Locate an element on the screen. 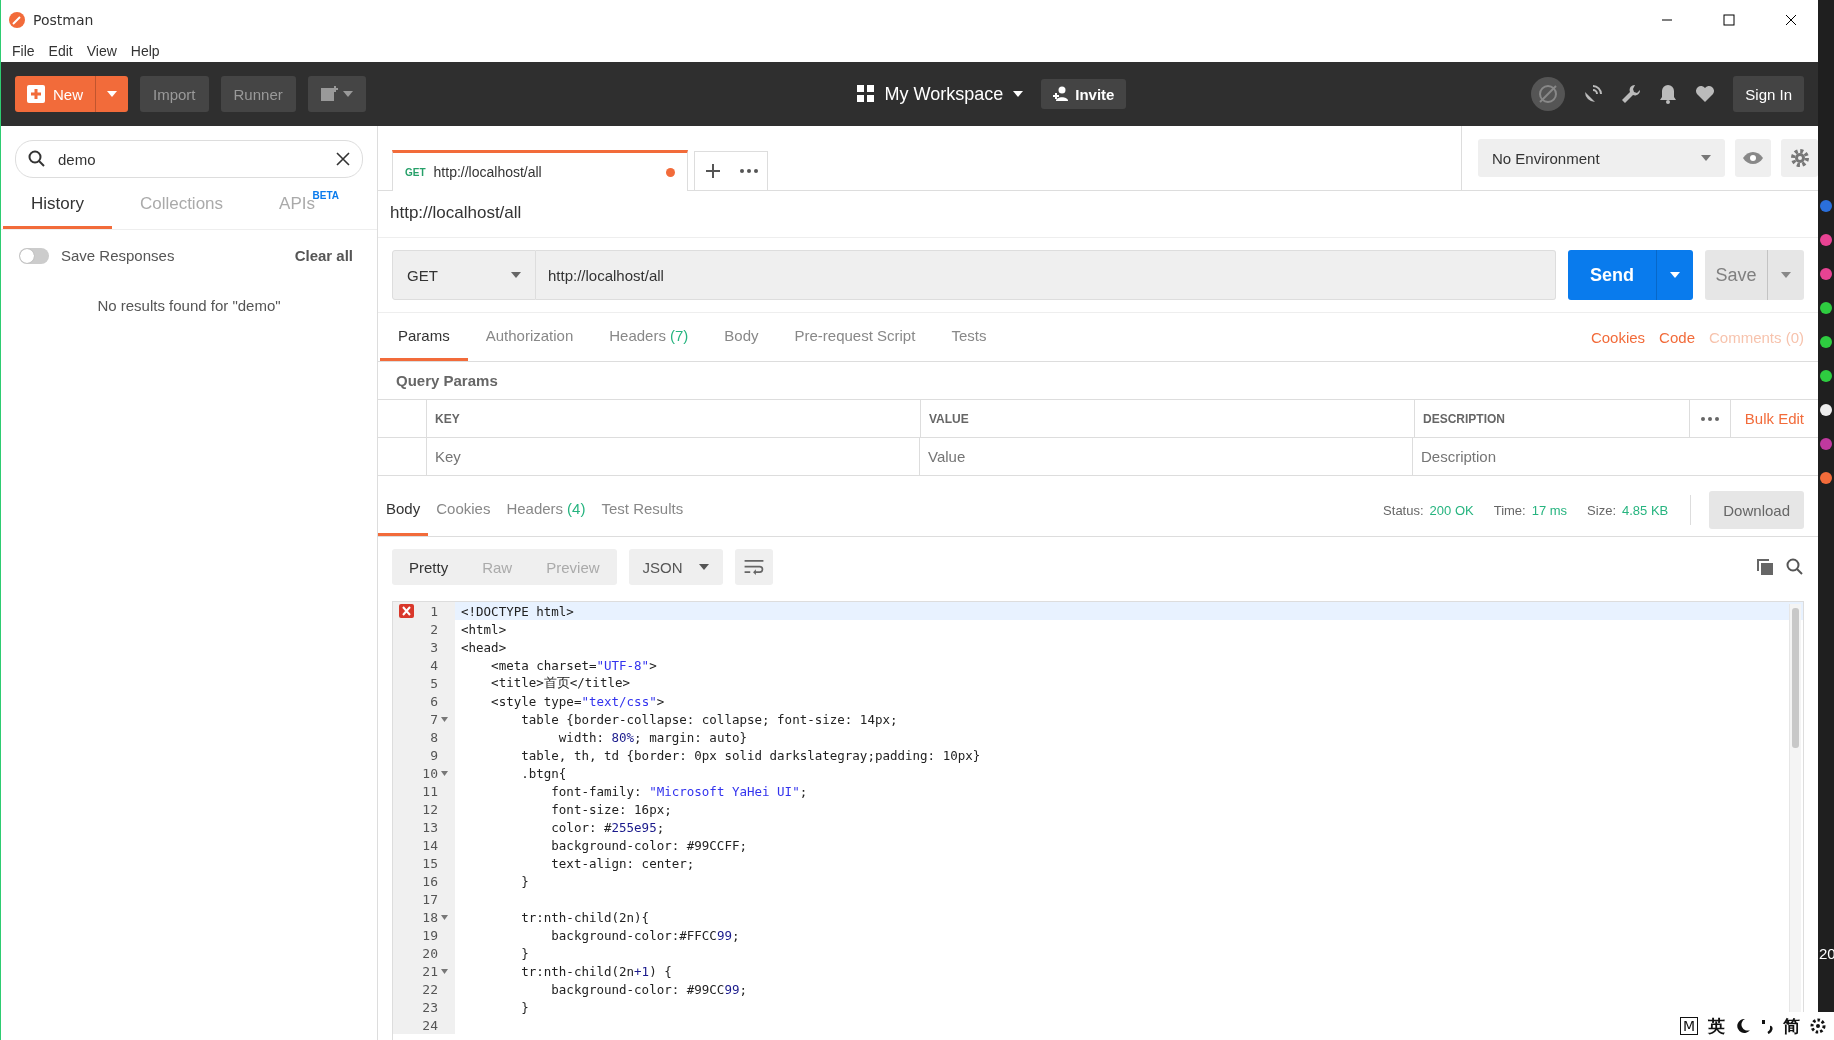 This screenshot has width=1834, height=1040. clear-all-button: Clear all is located at coordinates (323, 255).